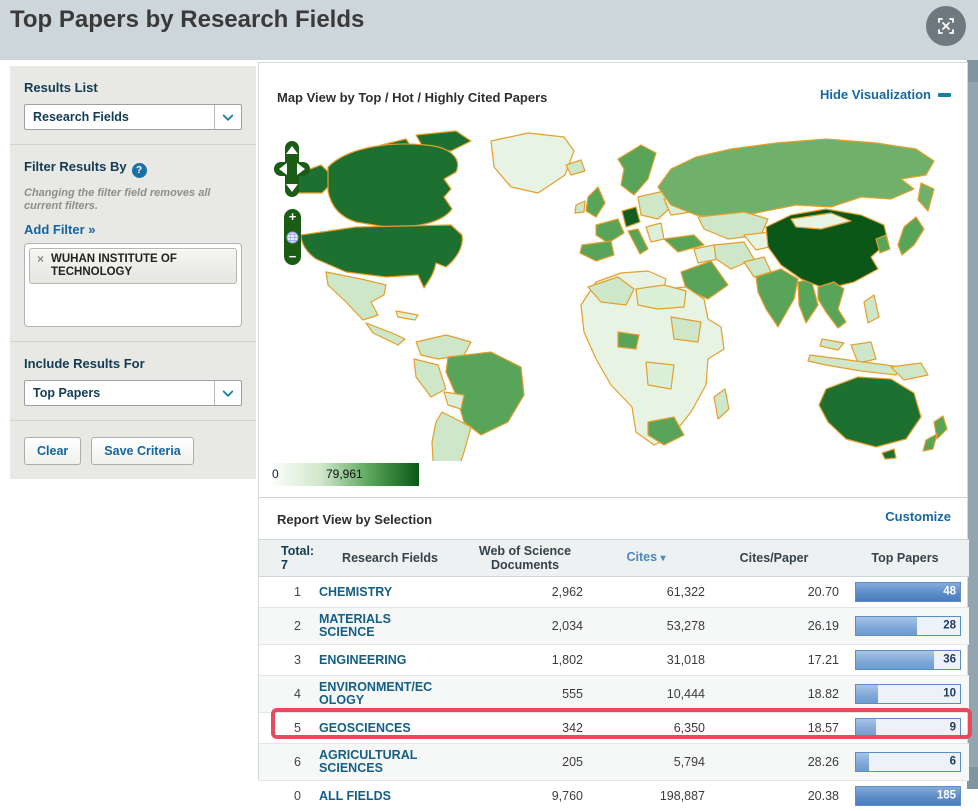  What do you see at coordinates (287, 796) in the screenshot?
I see `row-rank: 0` at bounding box center [287, 796].